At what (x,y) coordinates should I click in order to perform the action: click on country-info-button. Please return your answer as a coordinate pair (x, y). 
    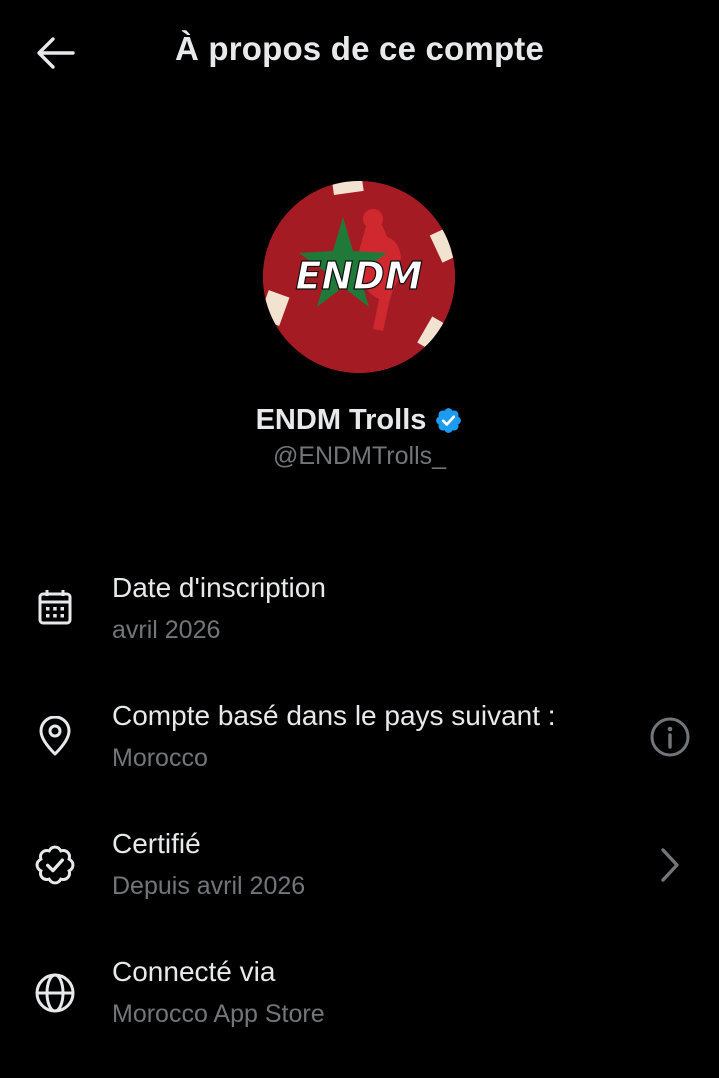
    Looking at the image, I should click on (670, 737).